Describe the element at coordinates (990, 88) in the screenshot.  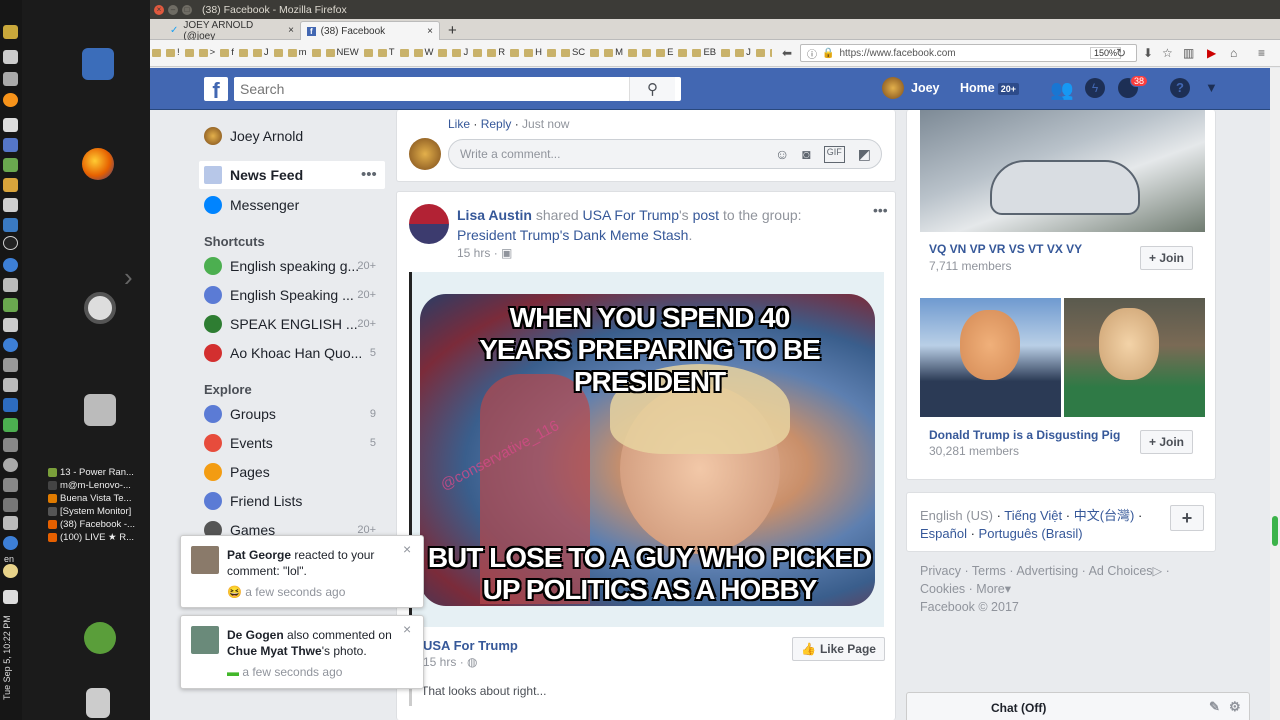
I see `home-link: Home 20+` at that location.